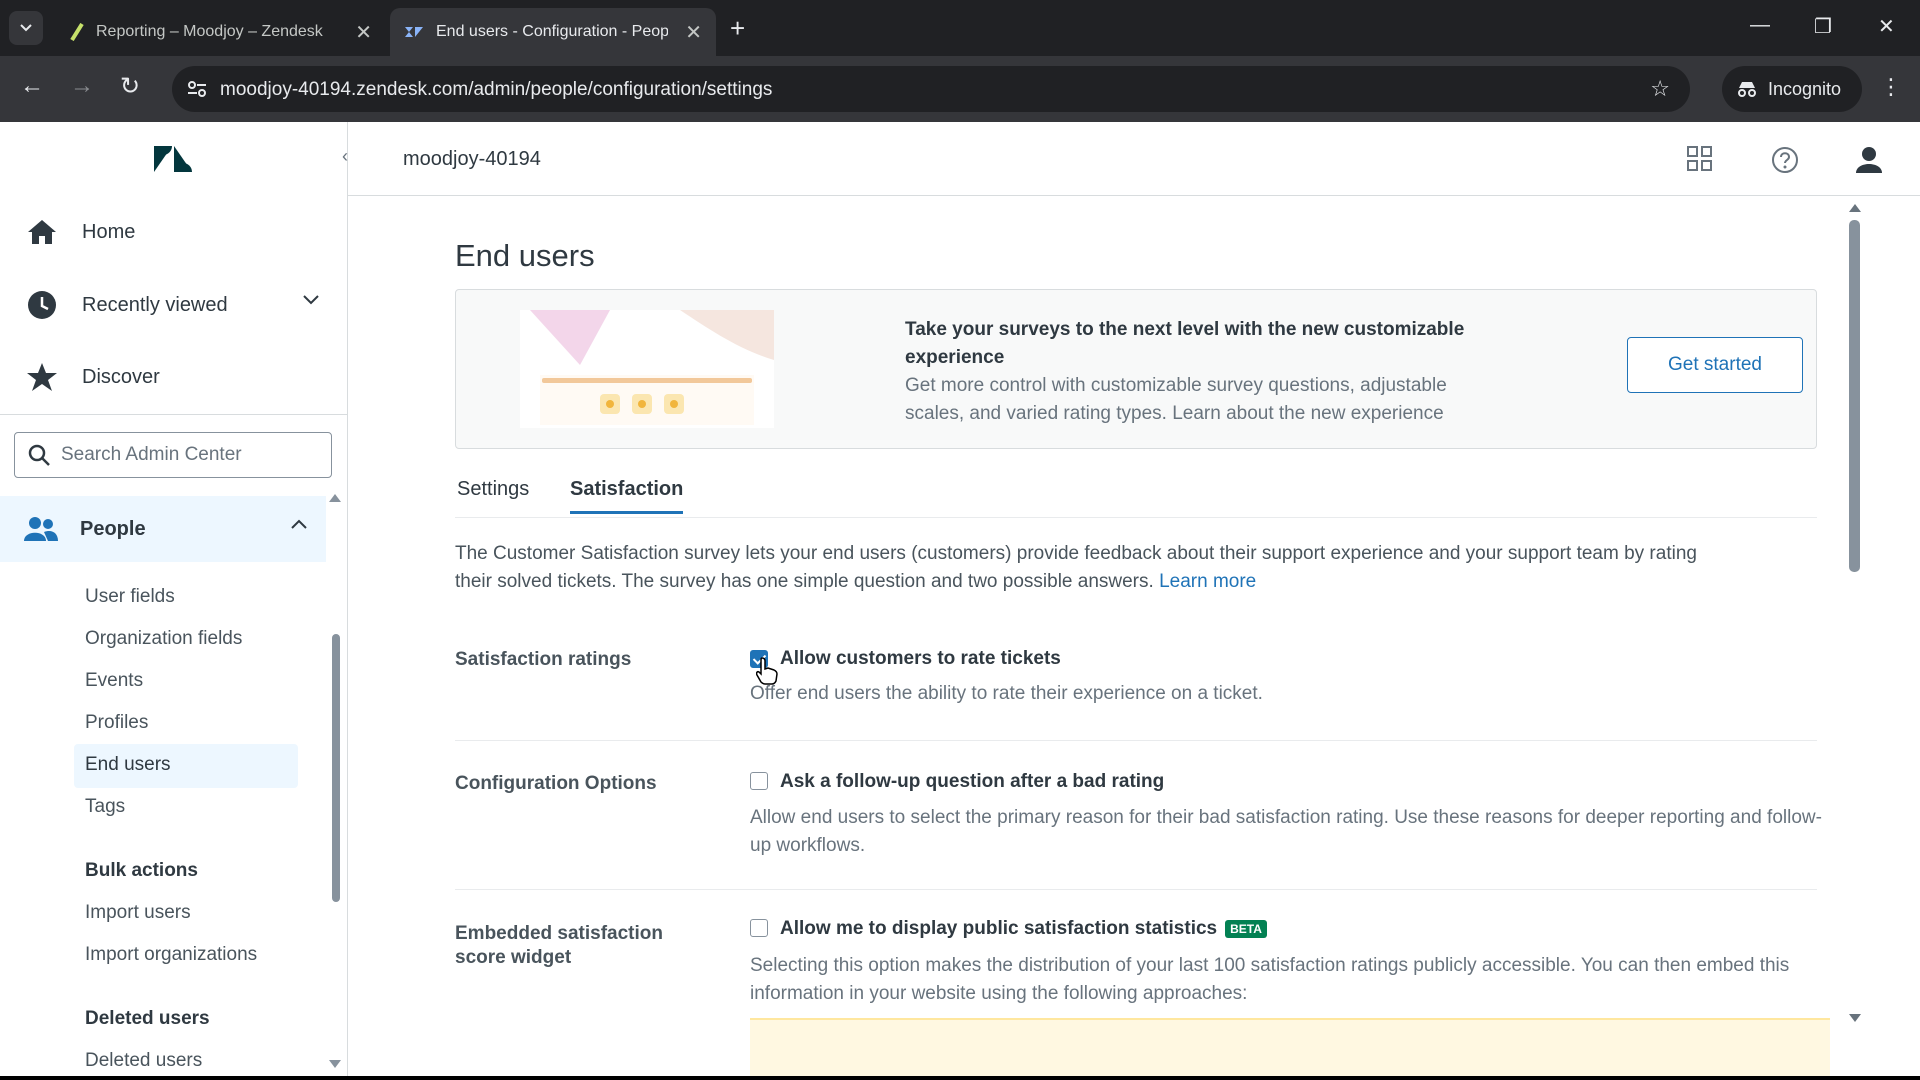 This screenshot has height=1080, width=1920. I want to click on browser-tab-end-users: End users - Configuration - People ✕, so click(553, 32).